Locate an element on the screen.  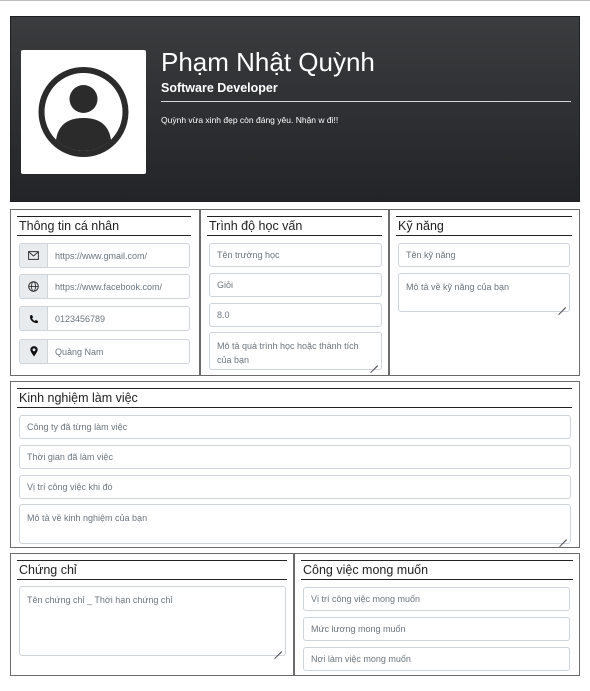
education-title: Trình độ học vấn is located at coordinates (256, 226).